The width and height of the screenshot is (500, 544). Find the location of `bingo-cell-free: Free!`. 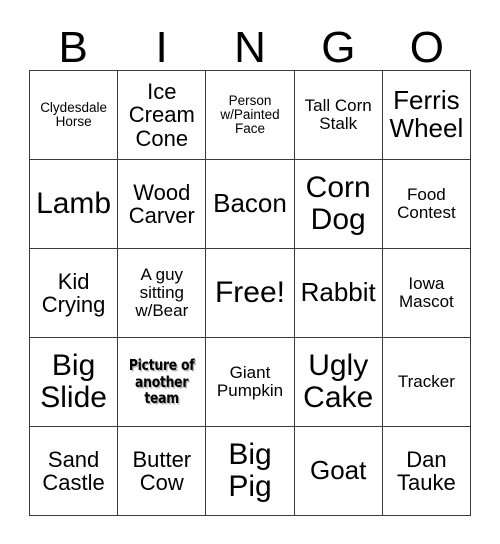

bingo-cell-free: Free! is located at coordinates (250, 293).